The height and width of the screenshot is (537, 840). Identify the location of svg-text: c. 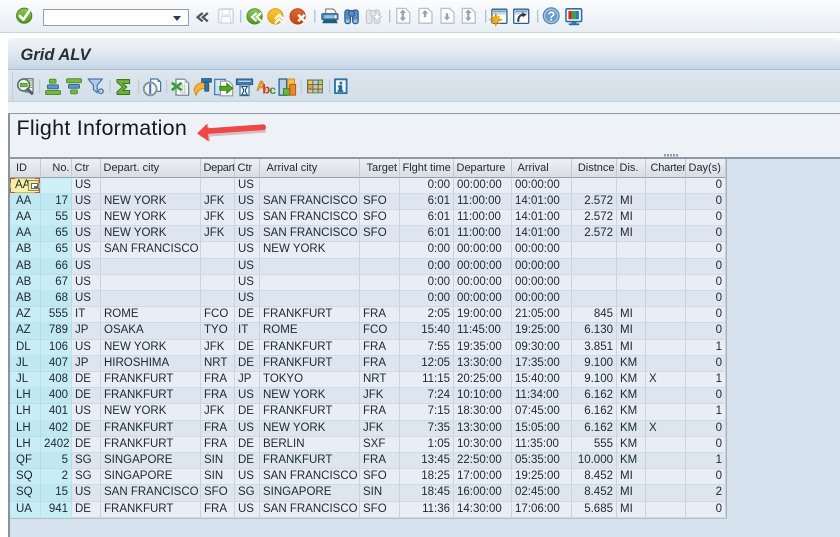
(272, 90).